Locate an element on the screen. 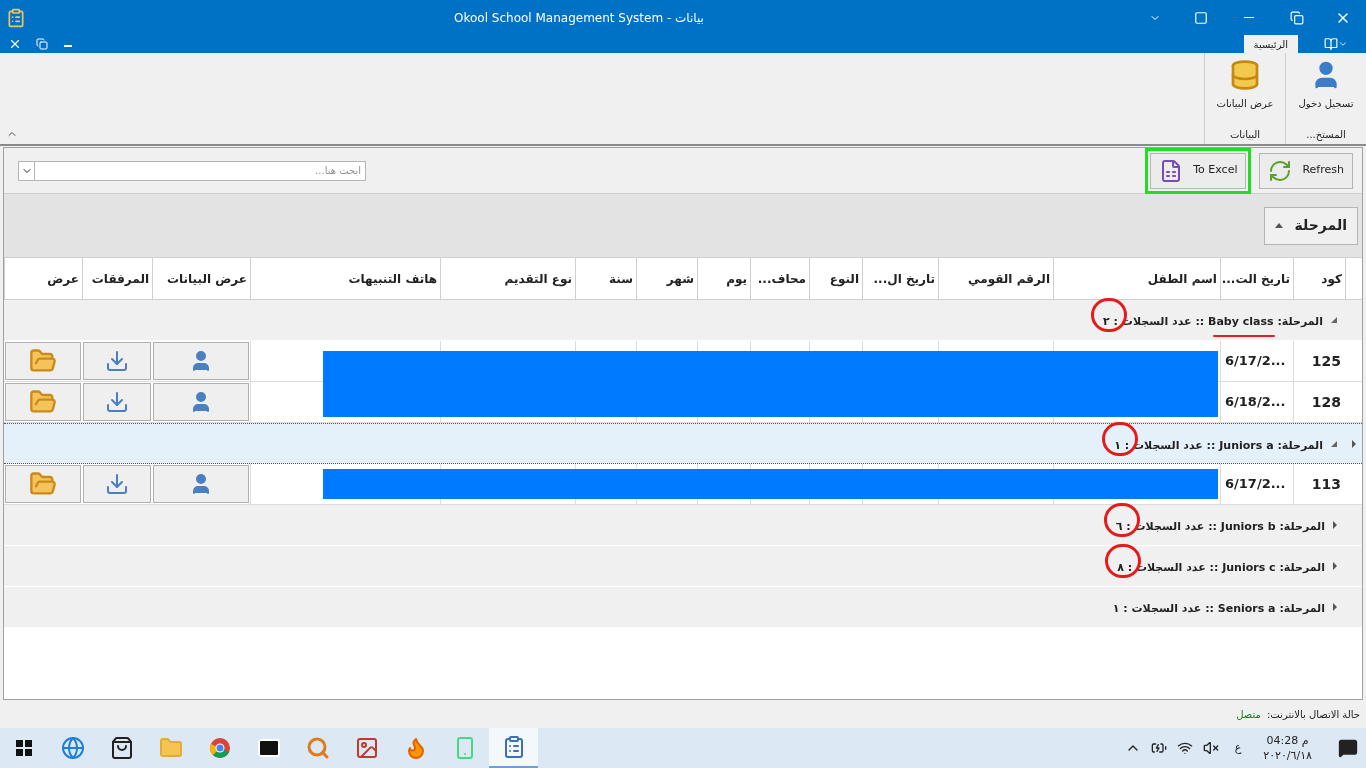  refresh-icon is located at coordinates (1280, 170).